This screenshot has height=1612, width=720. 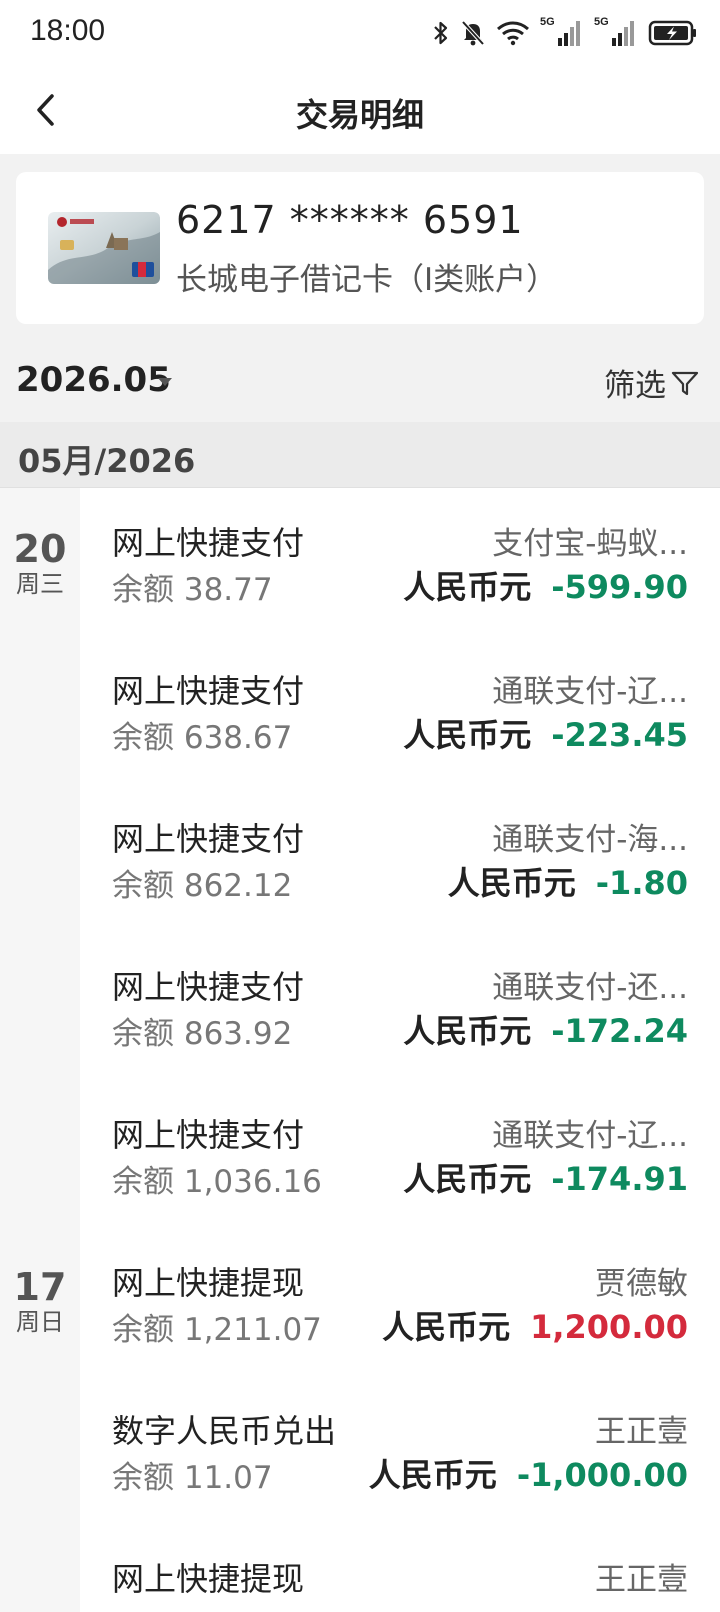 I want to click on date-weekday: 周三, so click(x=40, y=584).